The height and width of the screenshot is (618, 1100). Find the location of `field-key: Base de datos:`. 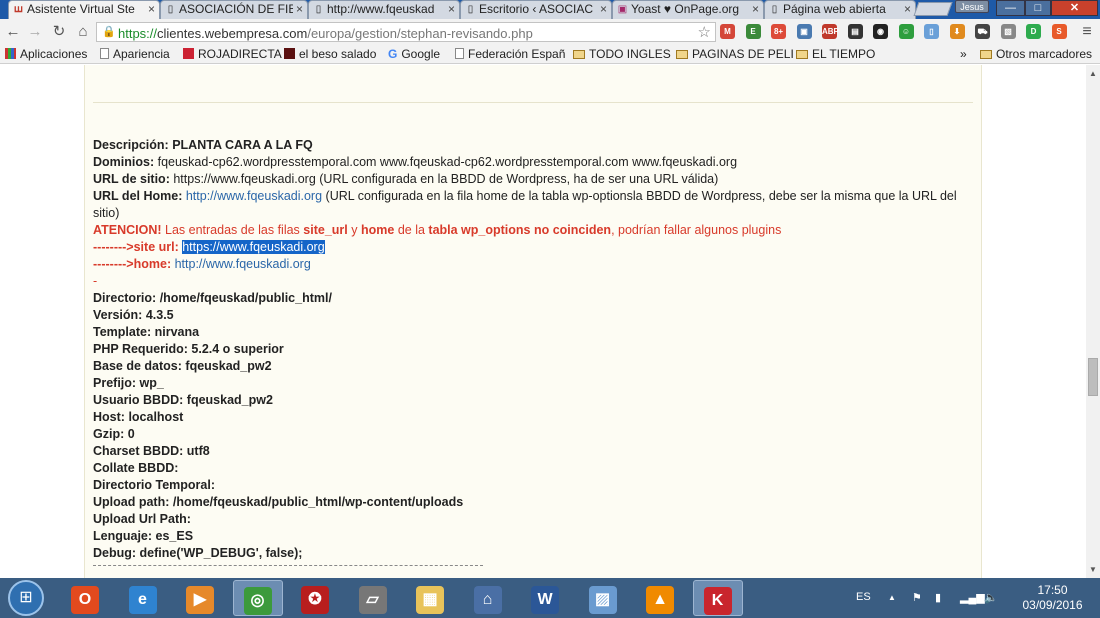

field-key: Base de datos: is located at coordinates (137, 366).